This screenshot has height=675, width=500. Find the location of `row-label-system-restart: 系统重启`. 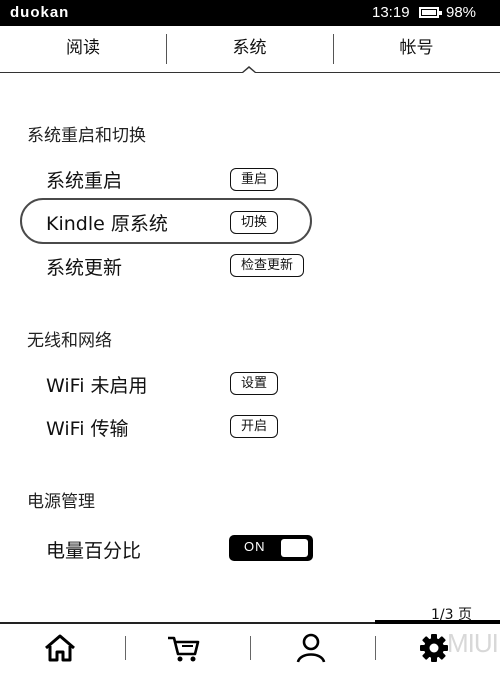

row-label-system-restart: 系统重启 is located at coordinates (84, 181).